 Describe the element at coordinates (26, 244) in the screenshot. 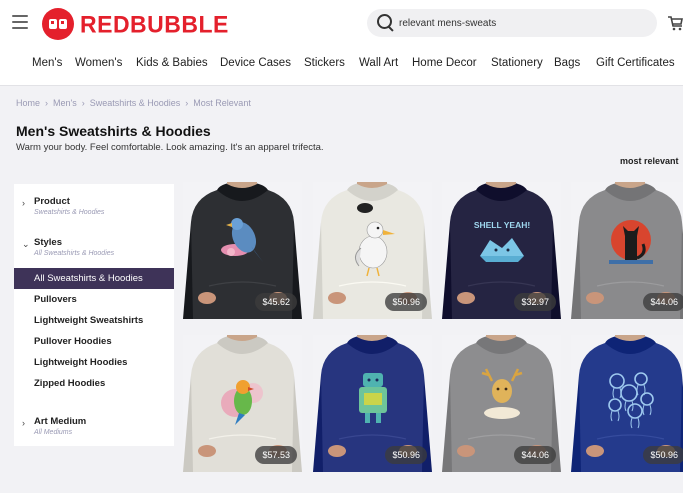

I see `chevron-down-icon: ⌄` at that location.